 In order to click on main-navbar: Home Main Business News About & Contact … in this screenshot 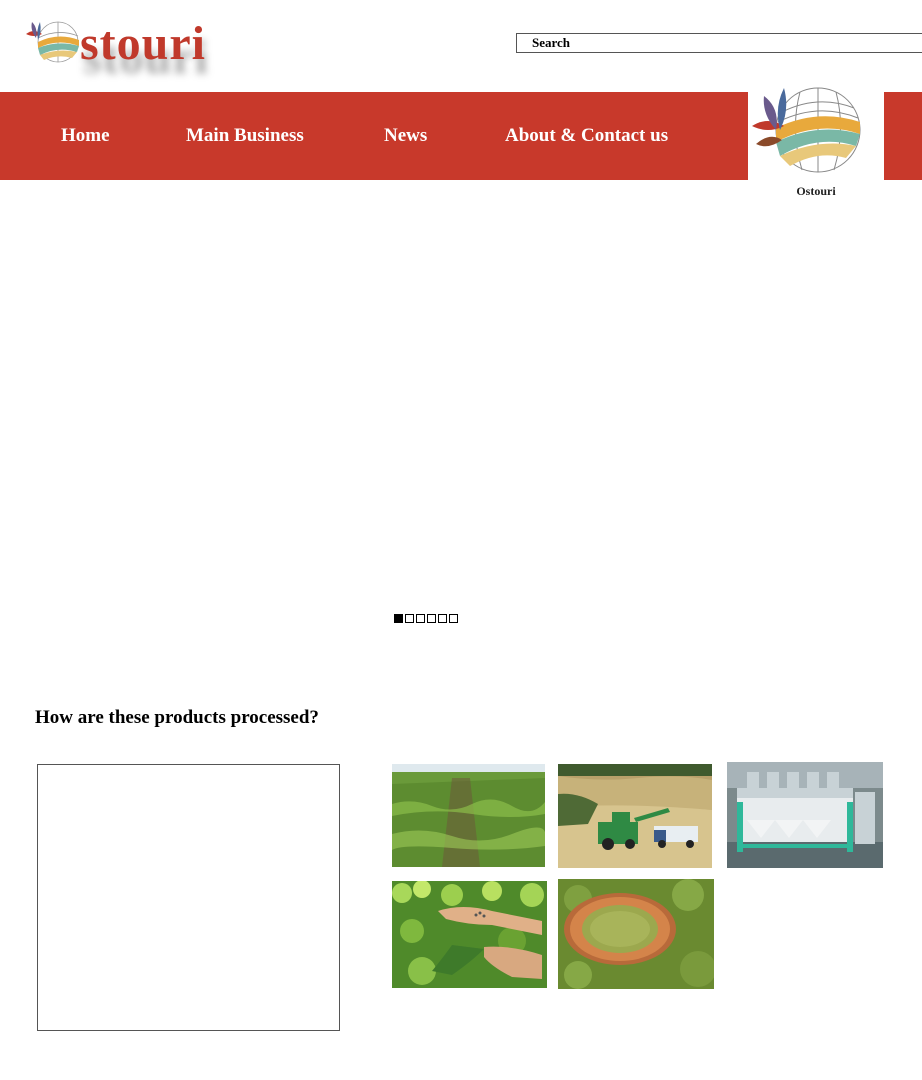, I will do `click(374, 136)`.